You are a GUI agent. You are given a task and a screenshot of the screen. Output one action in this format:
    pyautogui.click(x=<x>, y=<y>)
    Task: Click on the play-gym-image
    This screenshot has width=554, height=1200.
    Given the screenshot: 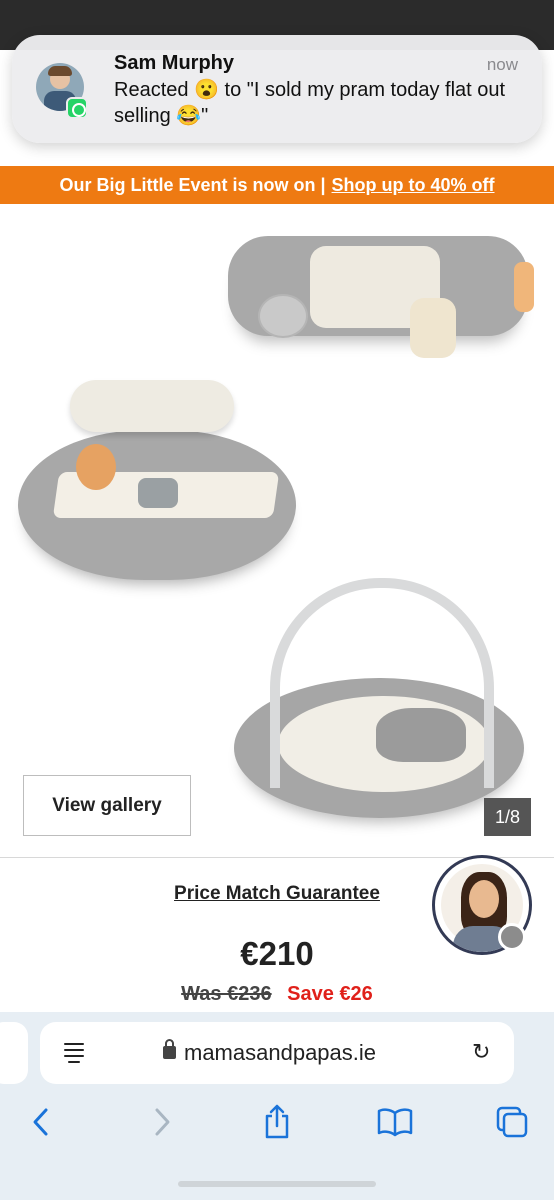 What is the action you would take?
    pyautogui.click(x=379, y=708)
    